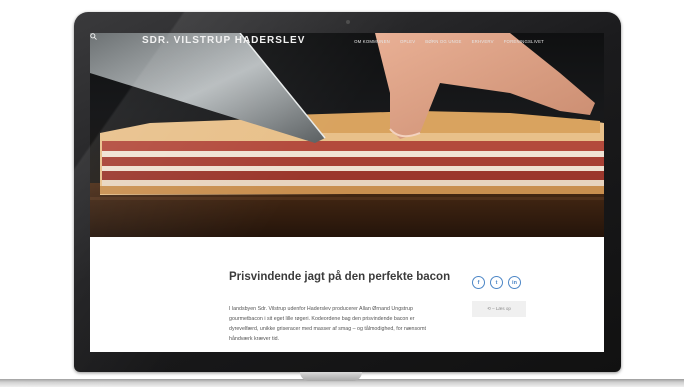 This screenshot has width=684, height=387. I want to click on read-aloud-button: ⟲ – Læs op, so click(499, 309).